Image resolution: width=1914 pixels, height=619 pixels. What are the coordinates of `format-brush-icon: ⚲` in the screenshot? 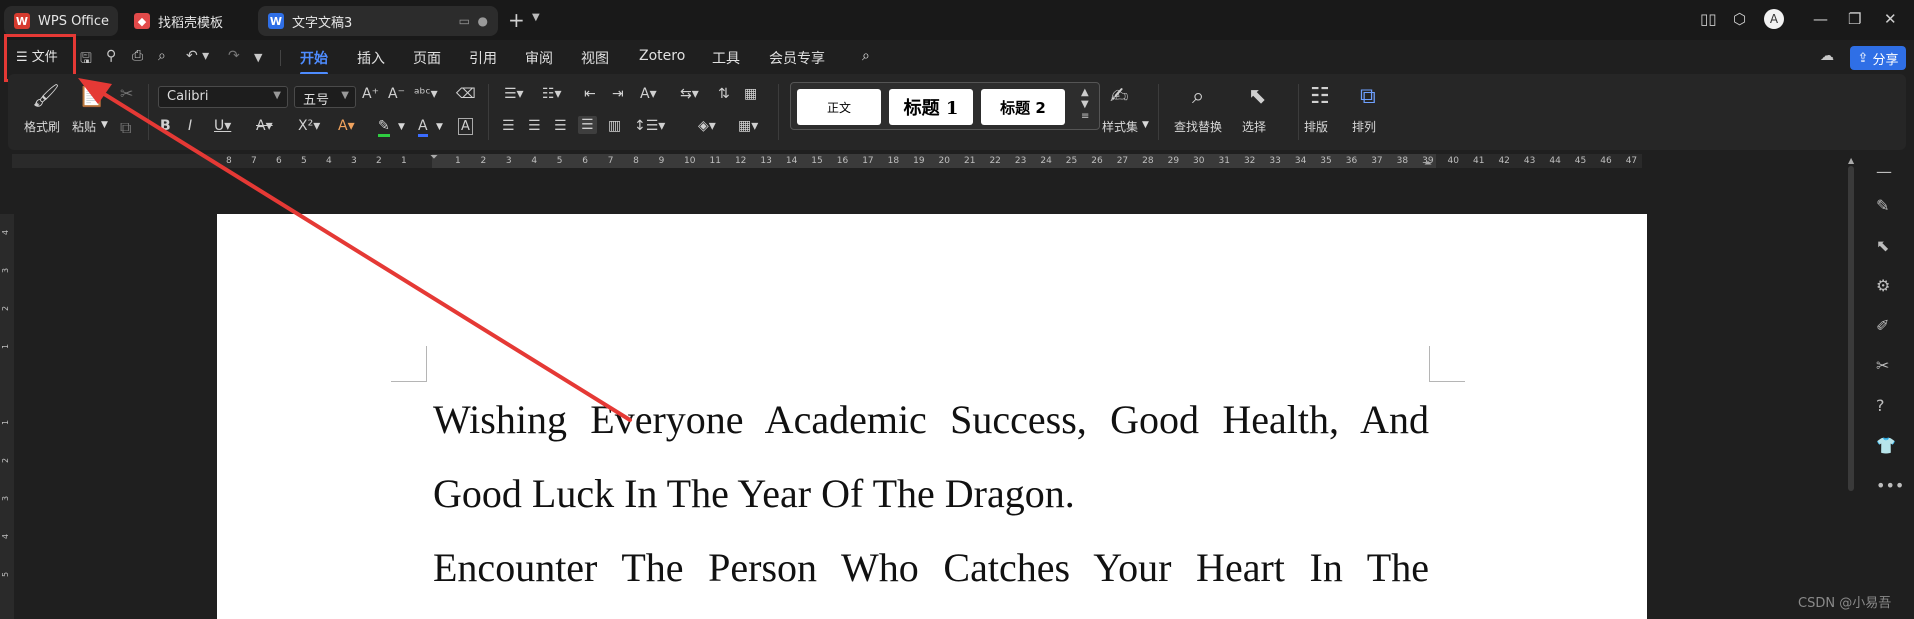 It's located at (111, 56).